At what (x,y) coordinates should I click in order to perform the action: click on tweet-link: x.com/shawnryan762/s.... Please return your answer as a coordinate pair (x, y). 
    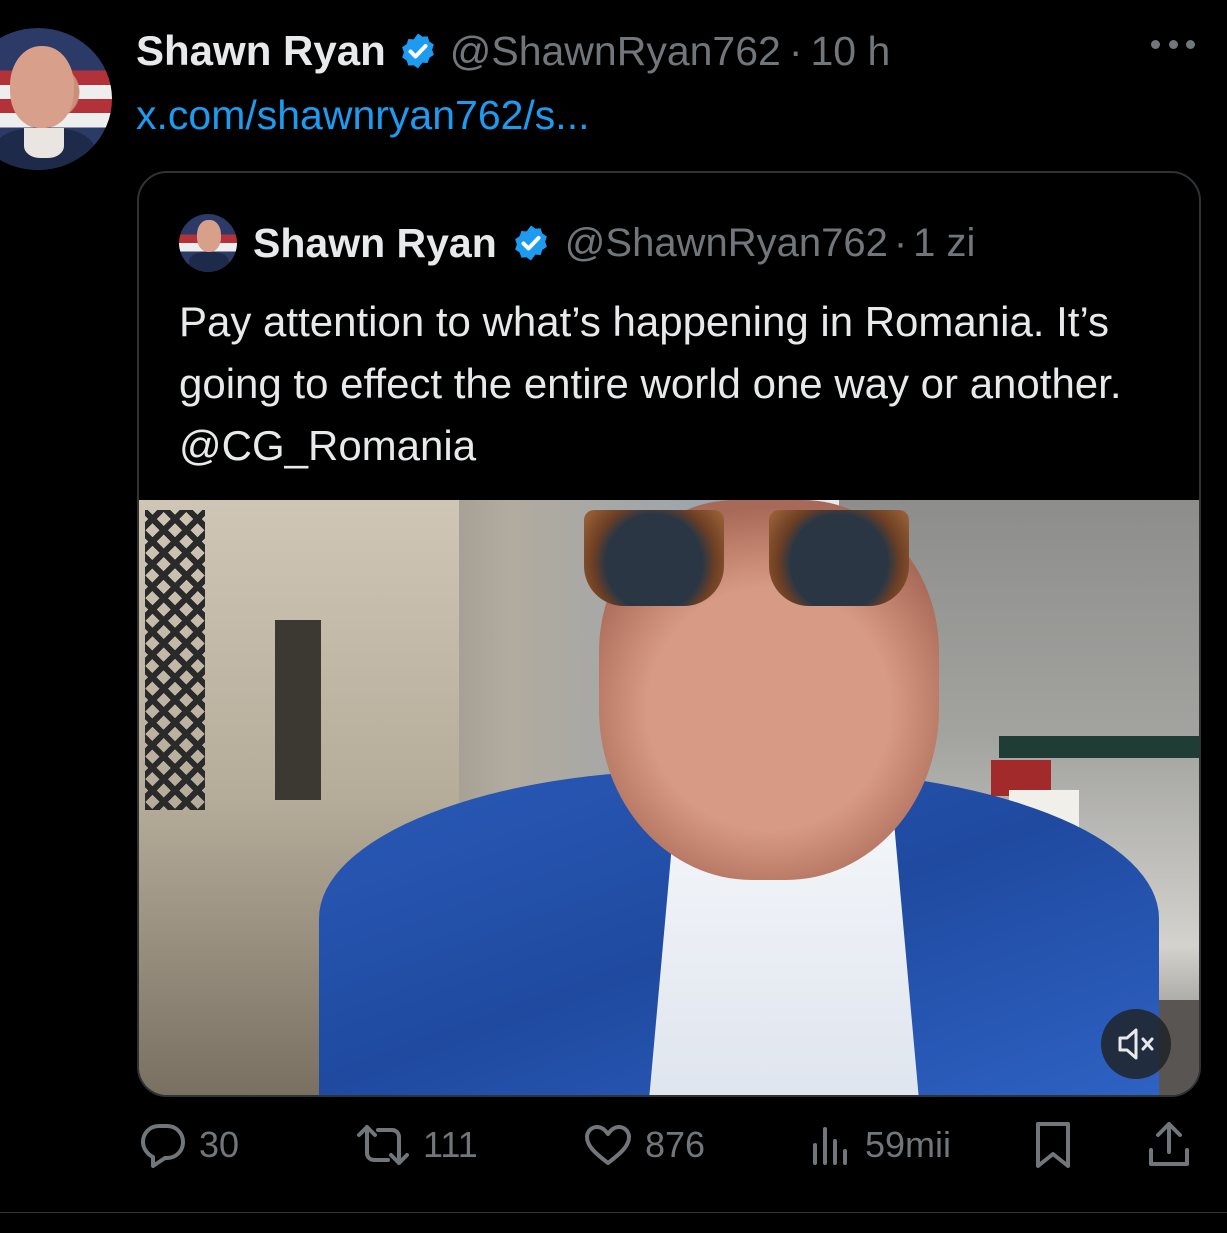
    Looking at the image, I should click on (362, 115).